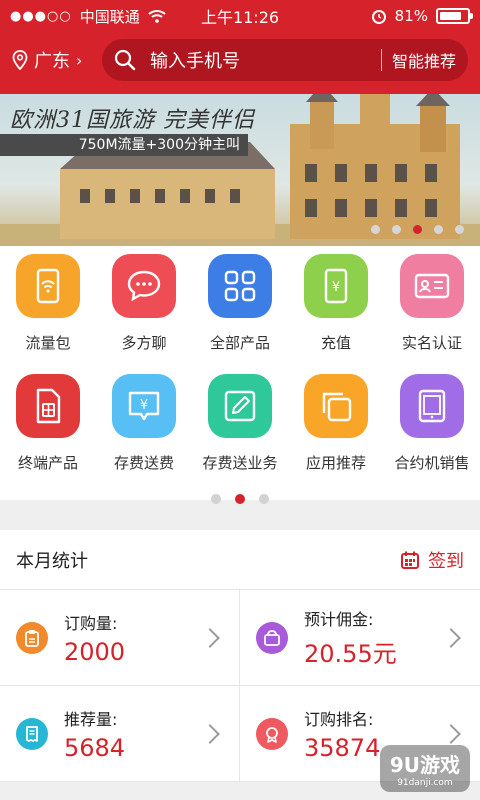 The image size is (480, 800). I want to click on grid-pager, so click(240, 499).